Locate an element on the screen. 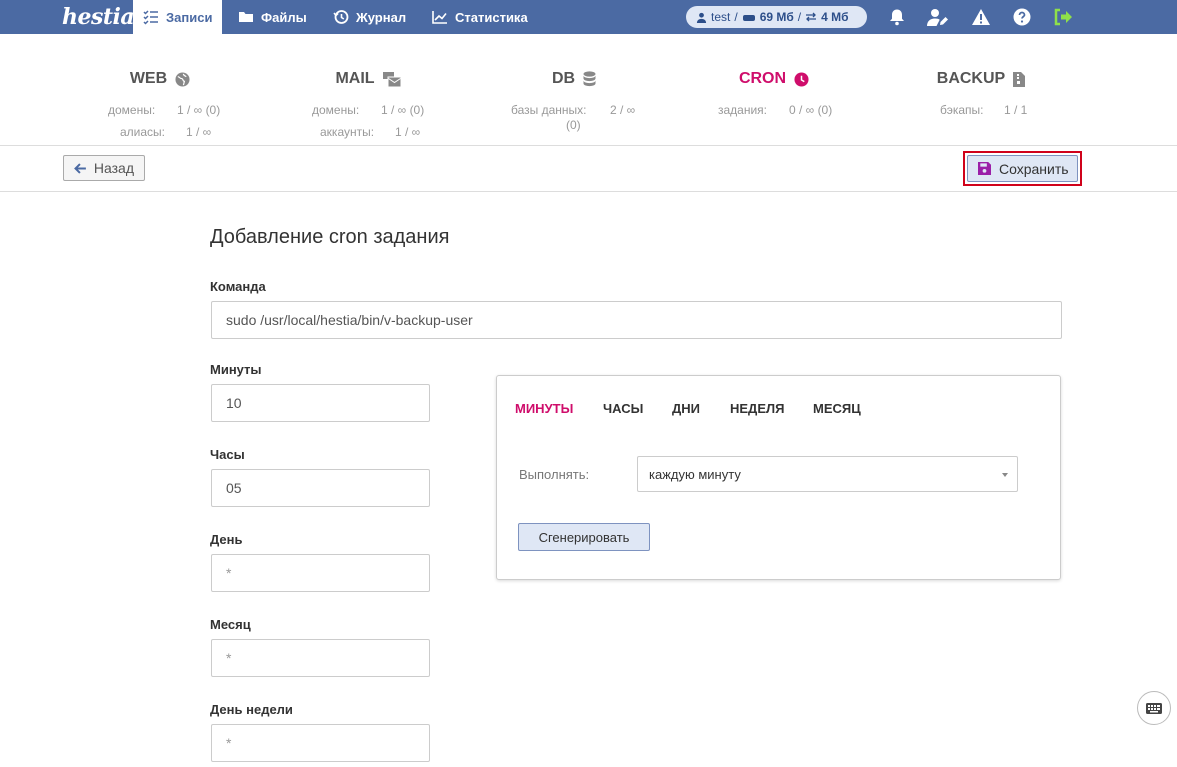  clock-icon is located at coordinates (801, 79).